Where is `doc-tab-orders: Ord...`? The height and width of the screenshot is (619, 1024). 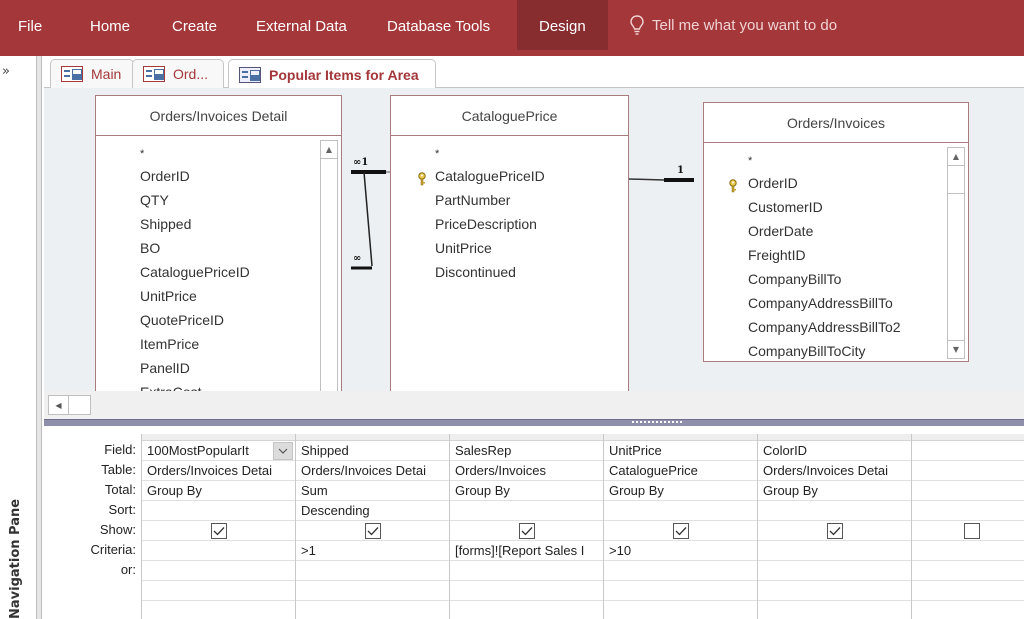 doc-tab-orders: Ord... is located at coordinates (178, 73).